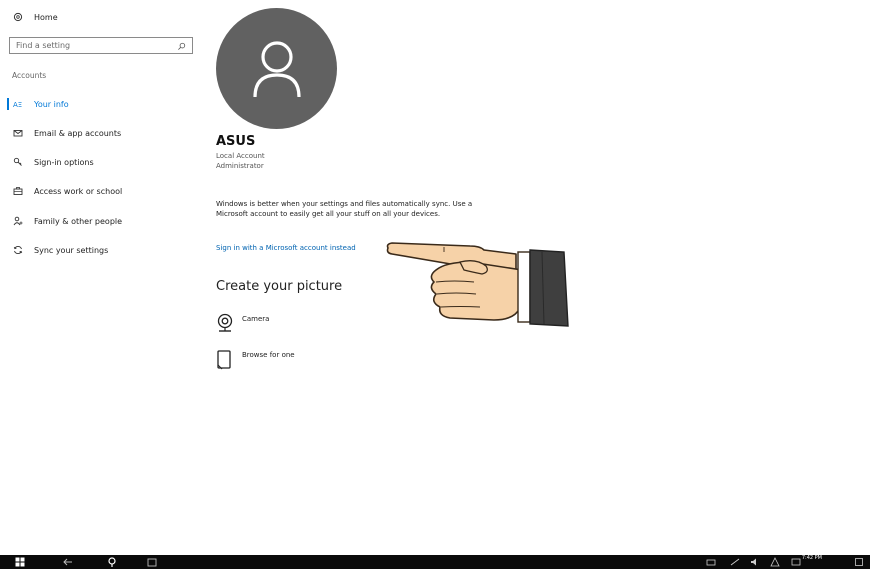  What do you see at coordinates (8, 104) in the screenshot?
I see `active-indicator` at bounding box center [8, 104].